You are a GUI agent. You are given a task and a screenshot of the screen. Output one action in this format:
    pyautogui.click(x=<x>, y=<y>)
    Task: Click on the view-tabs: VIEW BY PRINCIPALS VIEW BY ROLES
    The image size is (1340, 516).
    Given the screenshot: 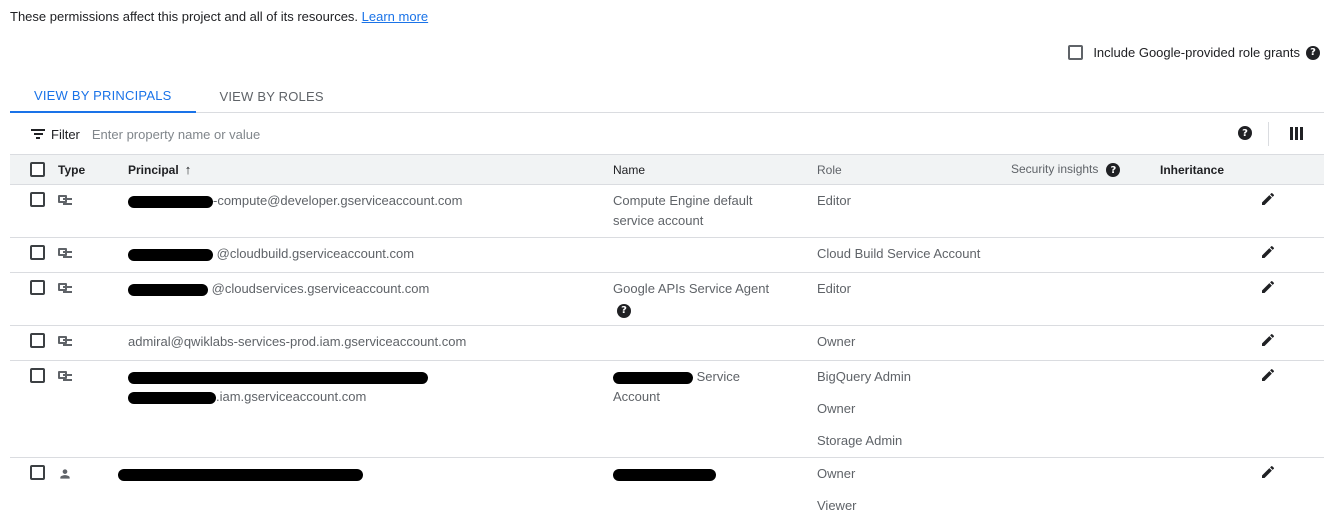 What is the action you would take?
    pyautogui.click(x=667, y=96)
    